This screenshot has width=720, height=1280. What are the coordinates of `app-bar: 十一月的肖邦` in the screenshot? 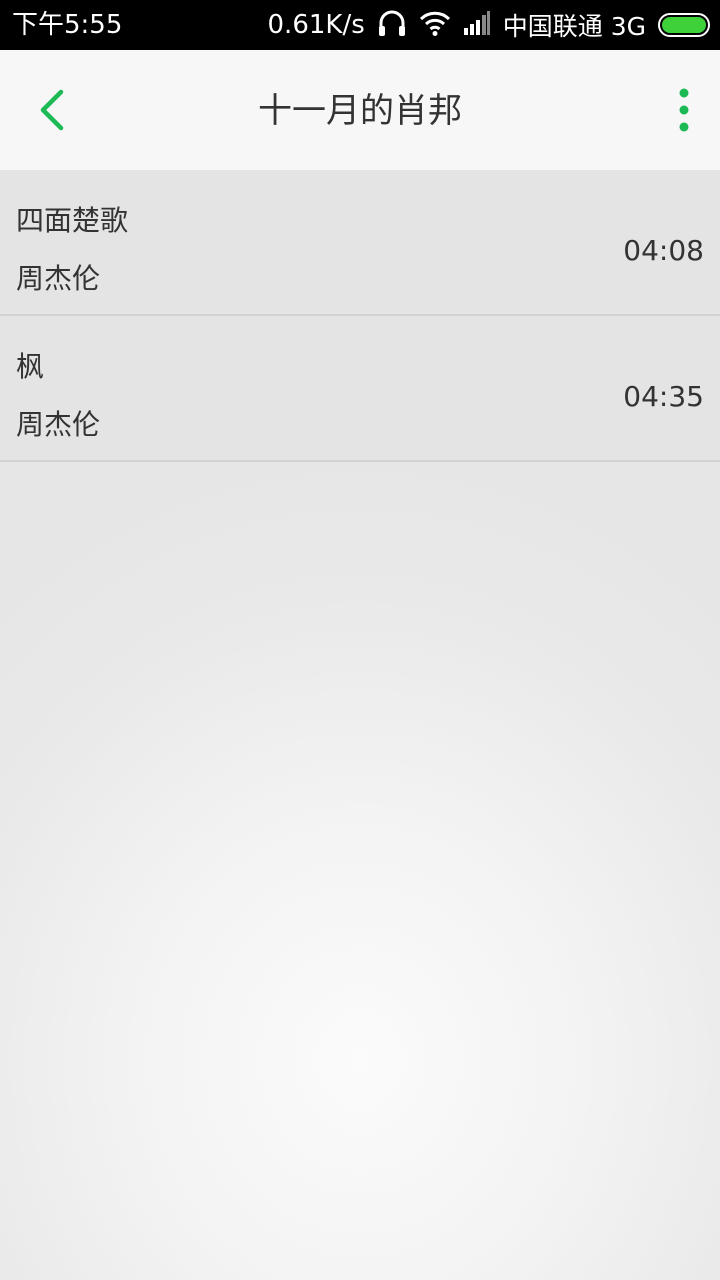 It's located at (360, 110).